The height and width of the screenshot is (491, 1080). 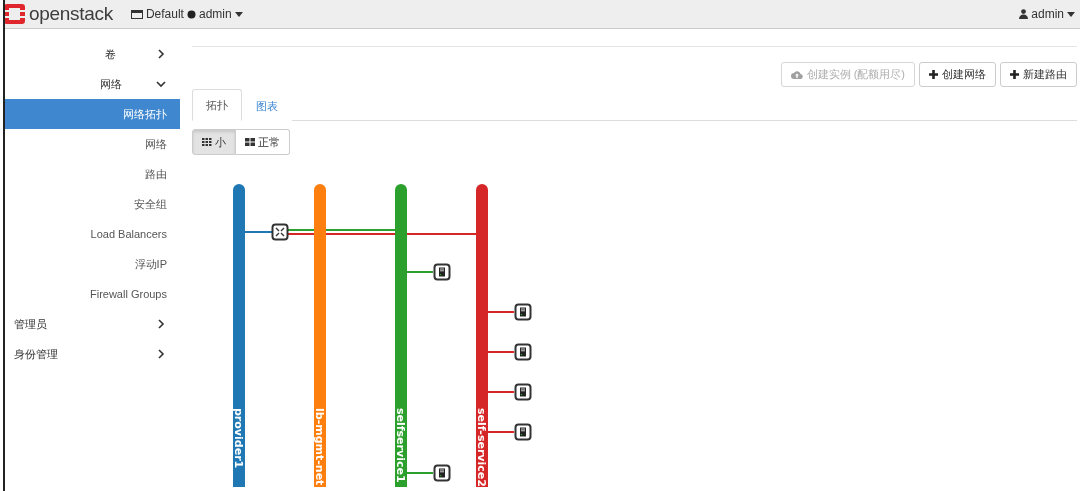 I want to click on network-name: provider1, so click(x=238, y=438).